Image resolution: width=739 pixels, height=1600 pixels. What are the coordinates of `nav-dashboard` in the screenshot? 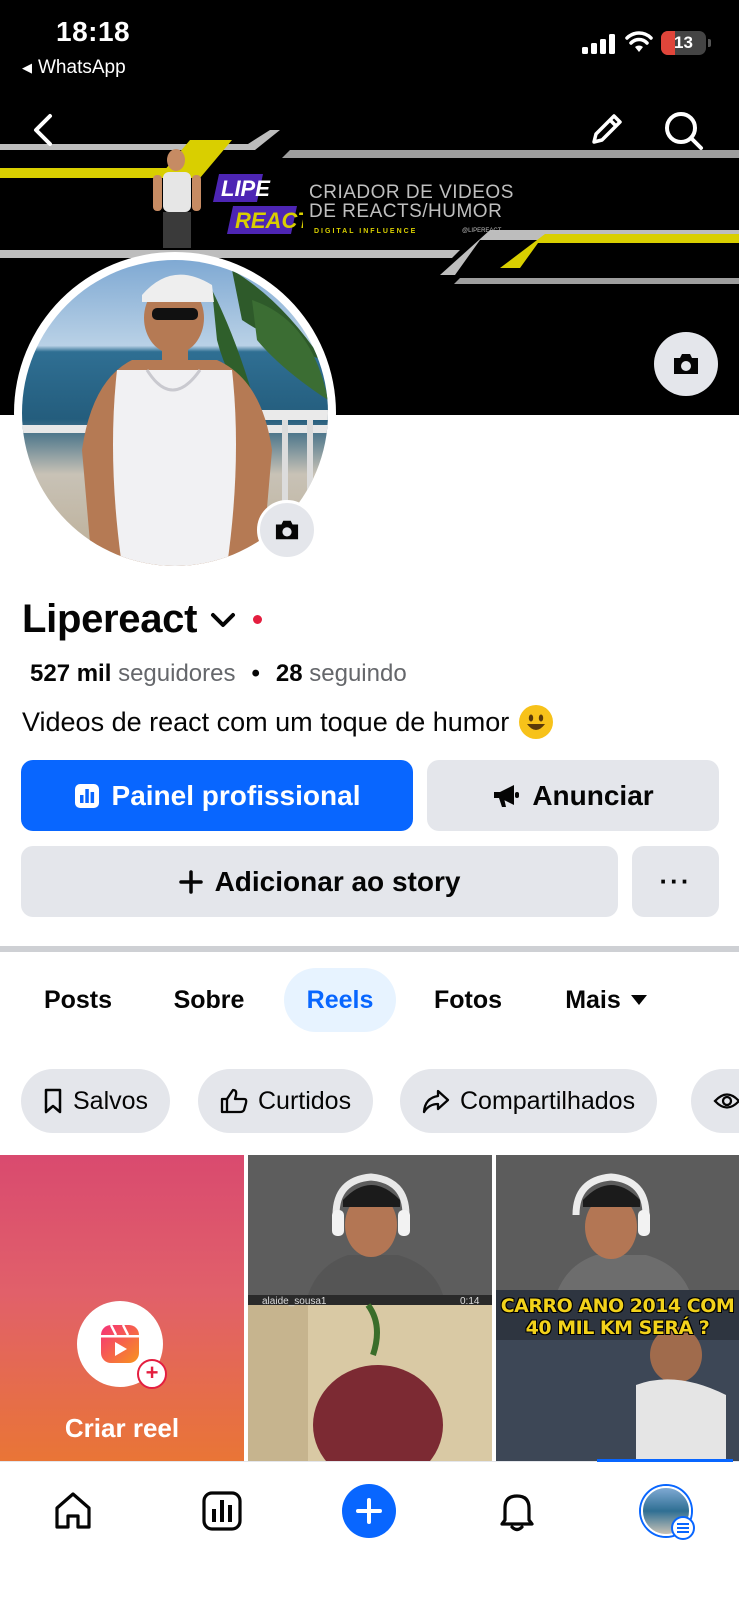 It's located at (222, 1511).